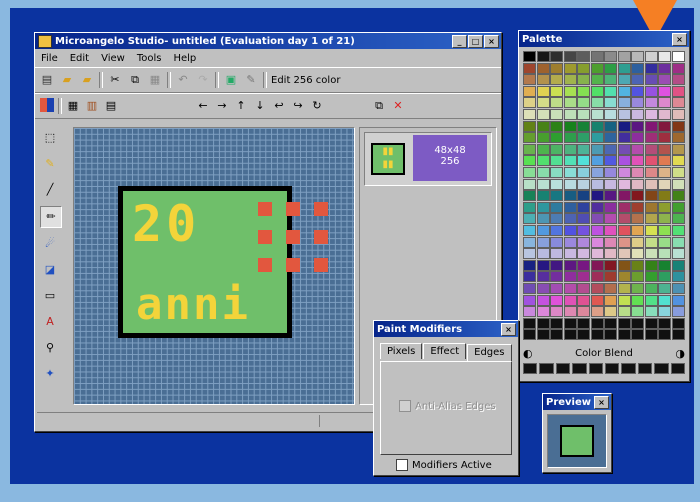 The image size is (700, 502). I want to click on open-icon: ▰, so click(67, 80).